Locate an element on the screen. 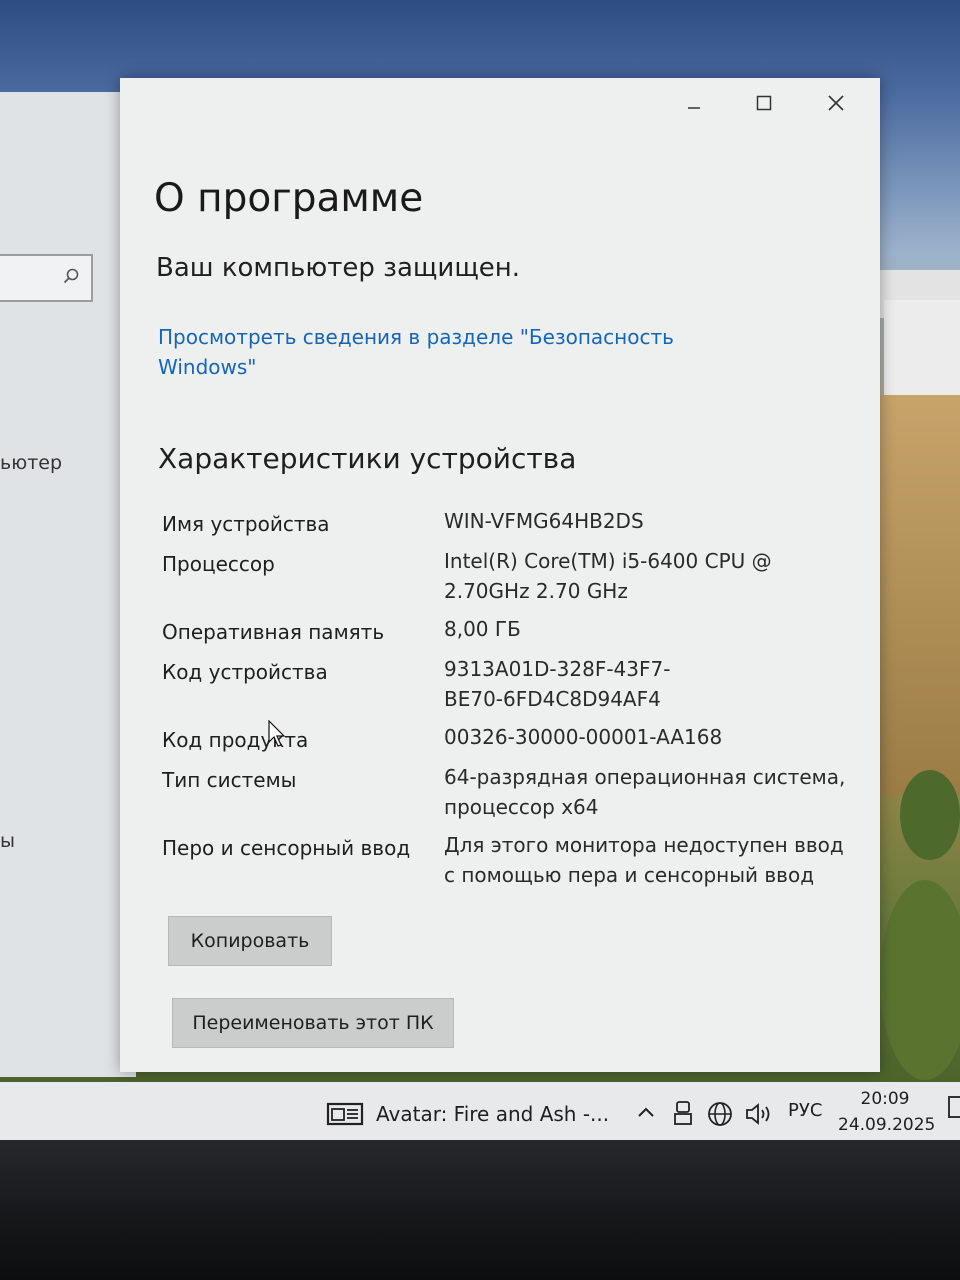  notification-center-icon is located at coordinates (954, 1107).